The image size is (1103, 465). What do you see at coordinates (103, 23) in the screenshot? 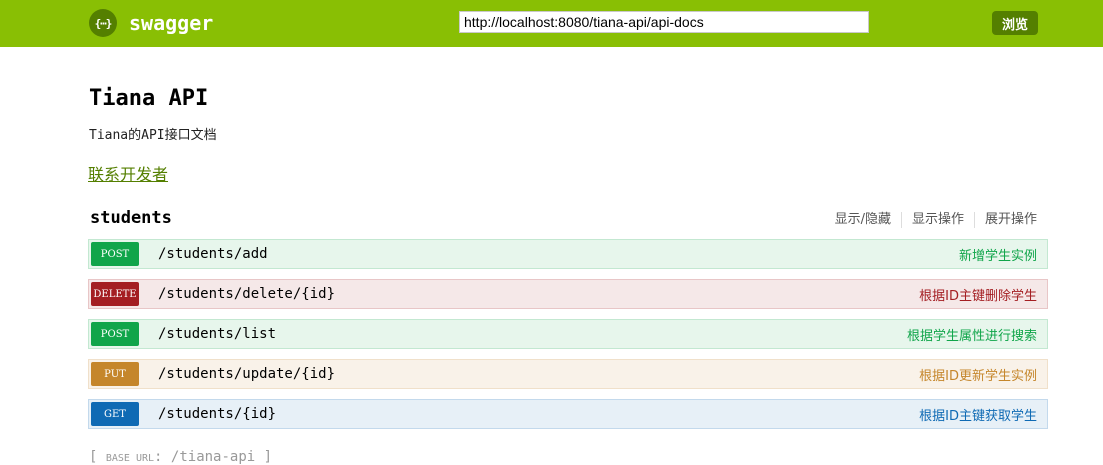
I see `braces-logo-icon: {⋯}` at bounding box center [103, 23].